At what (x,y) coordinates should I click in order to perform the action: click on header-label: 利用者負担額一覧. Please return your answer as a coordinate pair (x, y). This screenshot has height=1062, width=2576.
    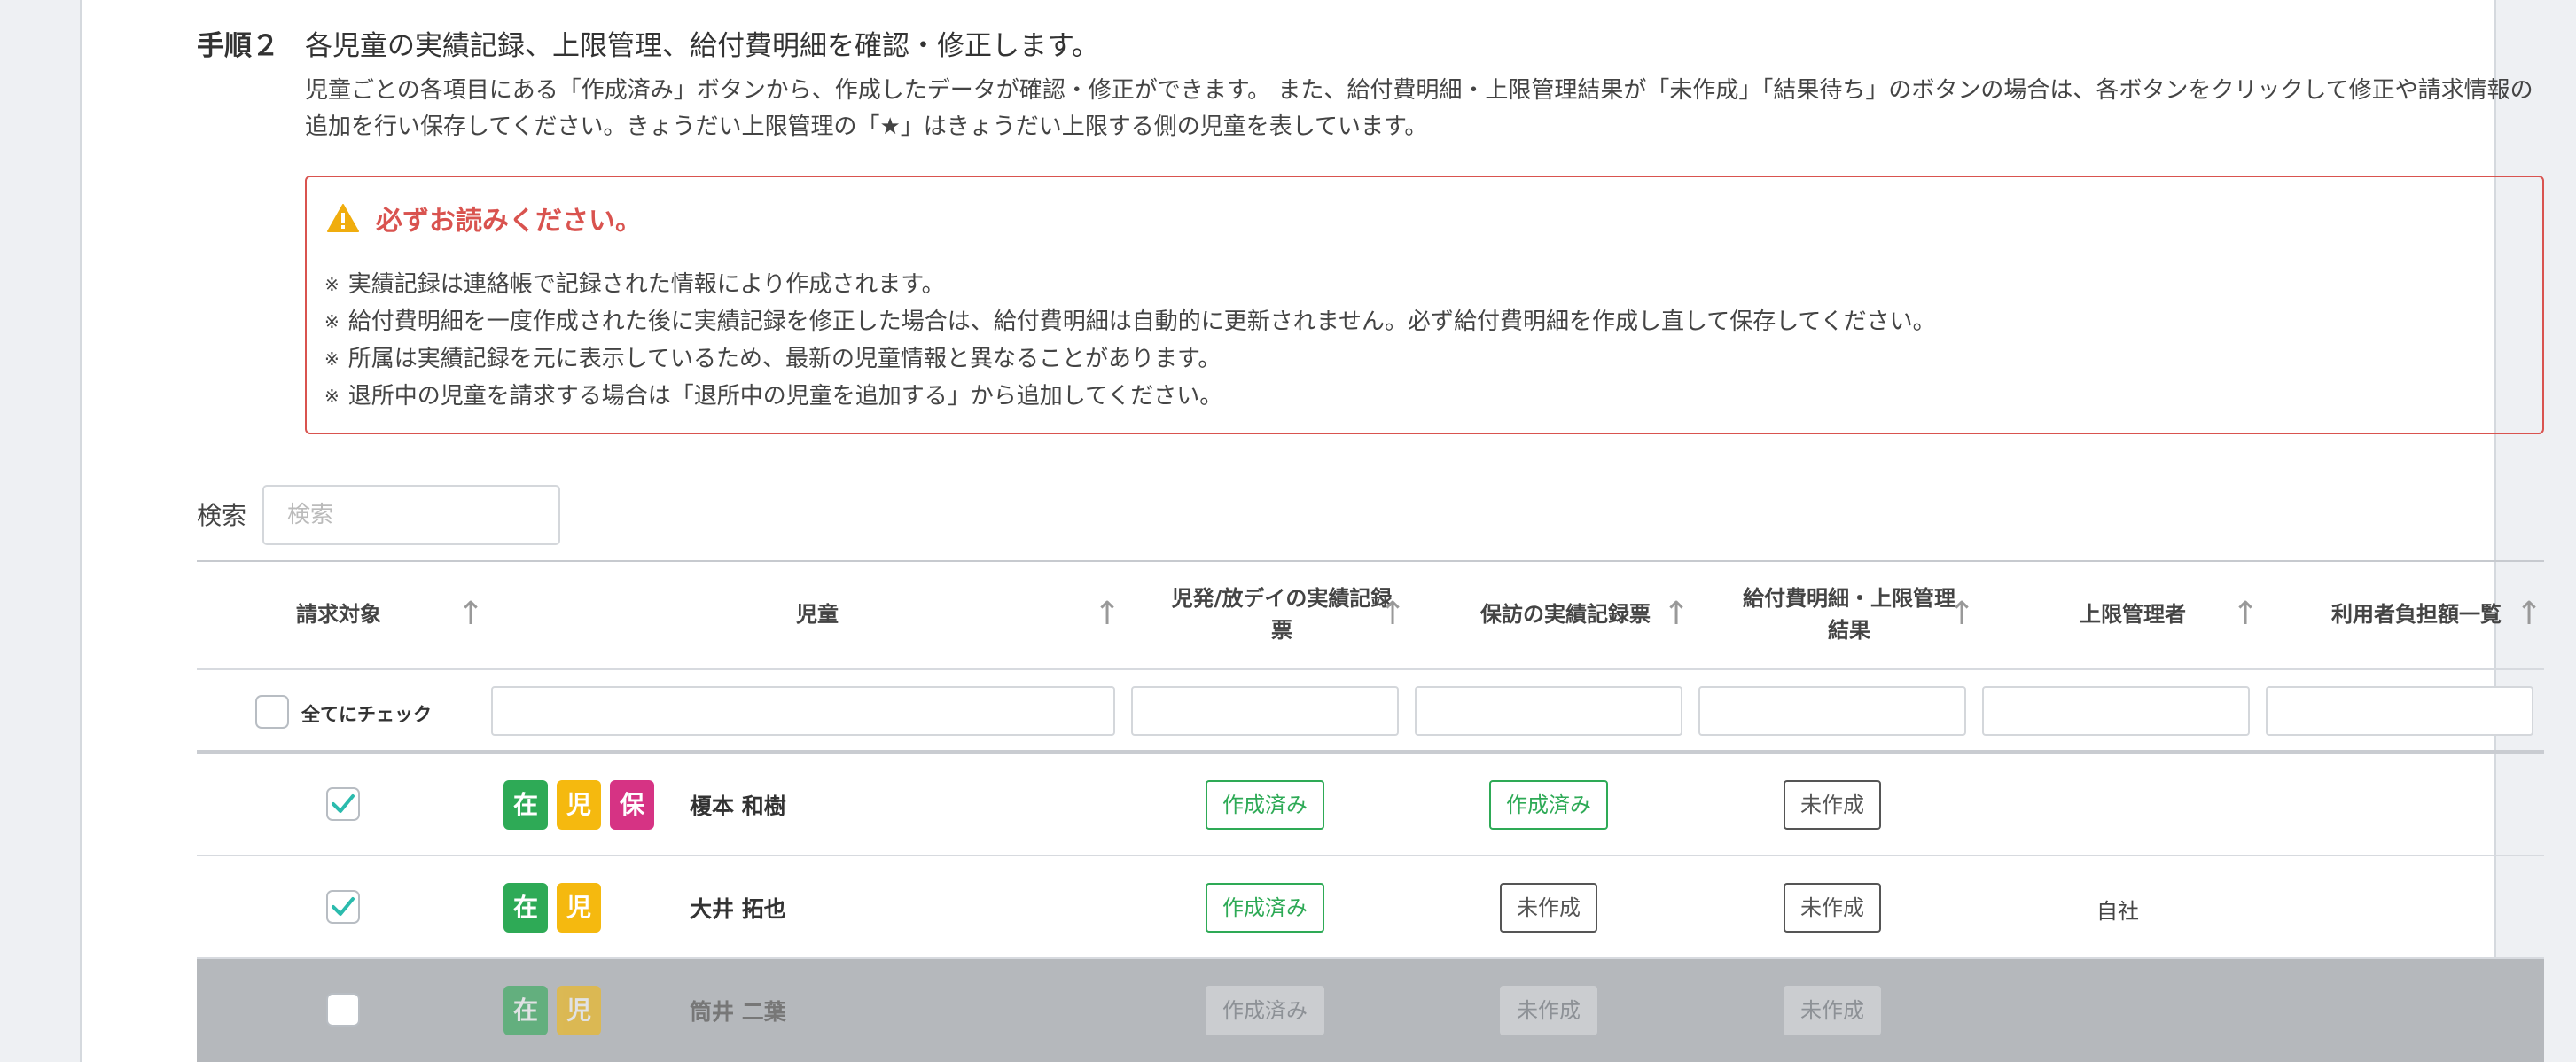
    Looking at the image, I should click on (2416, 614).